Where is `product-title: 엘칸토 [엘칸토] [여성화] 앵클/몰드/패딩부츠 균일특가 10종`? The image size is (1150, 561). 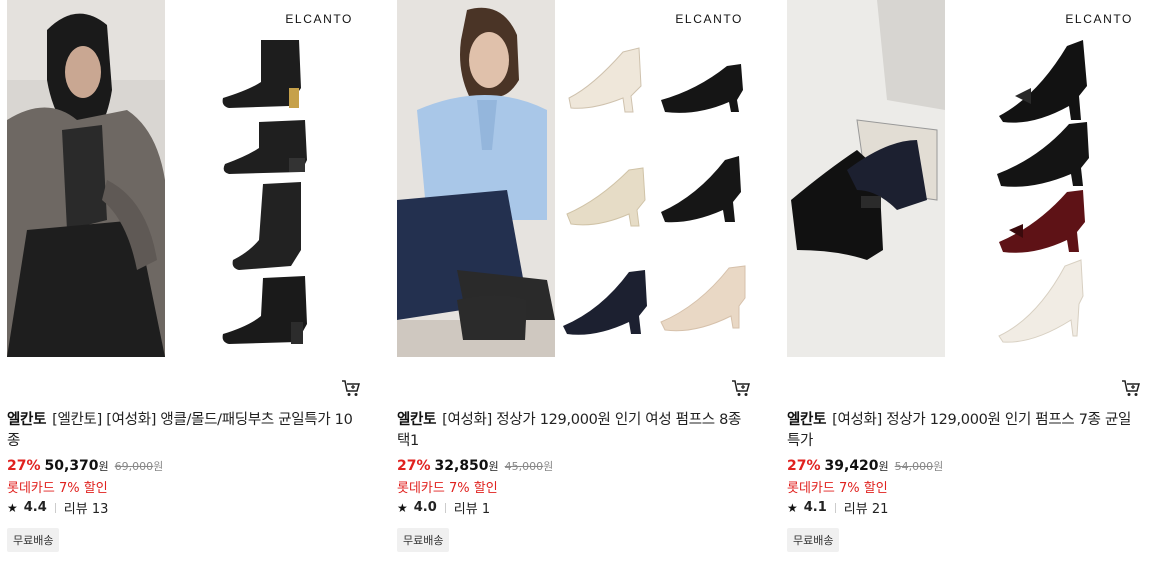 product-title: 엘칸토 [엘칸토] [여성화] 앵클/몰드/패딩부츠 균일특가 10종 is located at coordinates (182, 431).